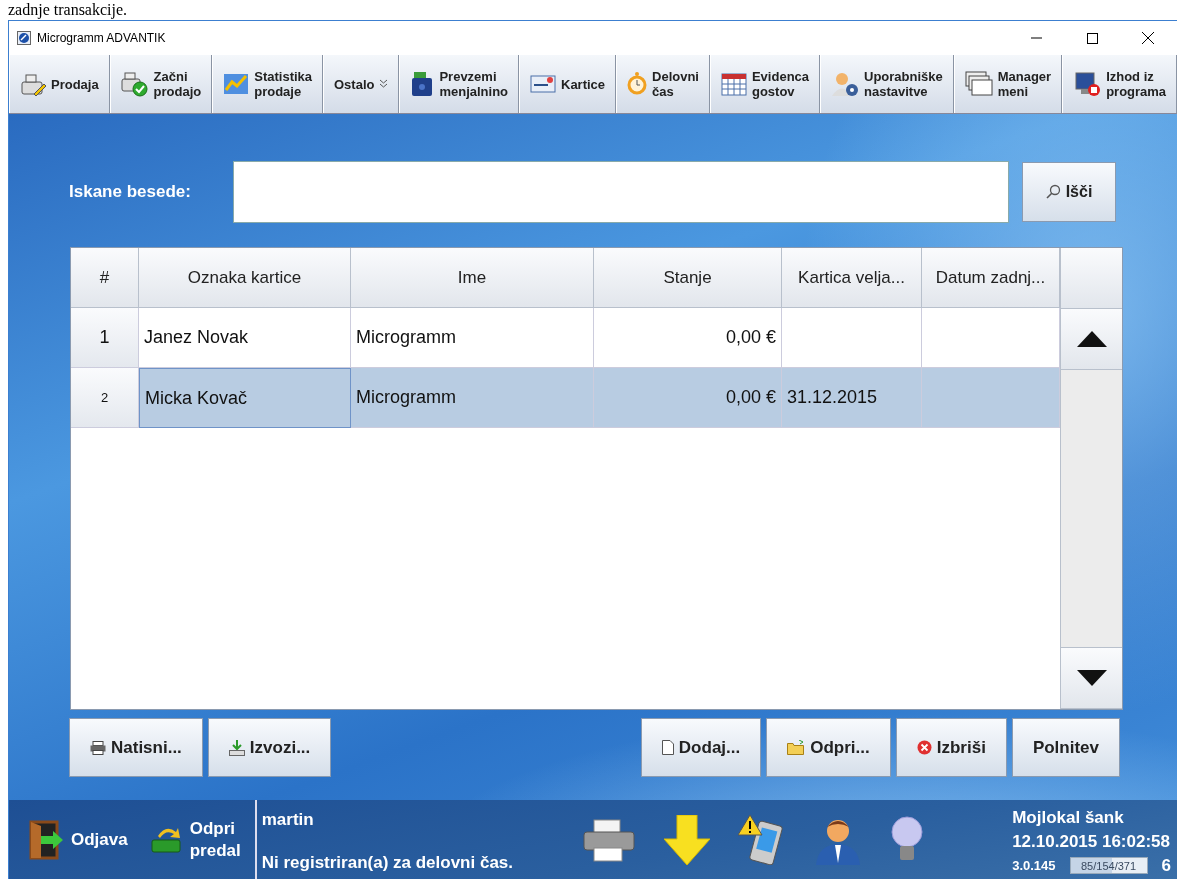 The height and width of the screenshot is (879, 1177). Describe the element at coordinates (422, 84) in the screenshot. I see `money-wallet-icon` at that location.